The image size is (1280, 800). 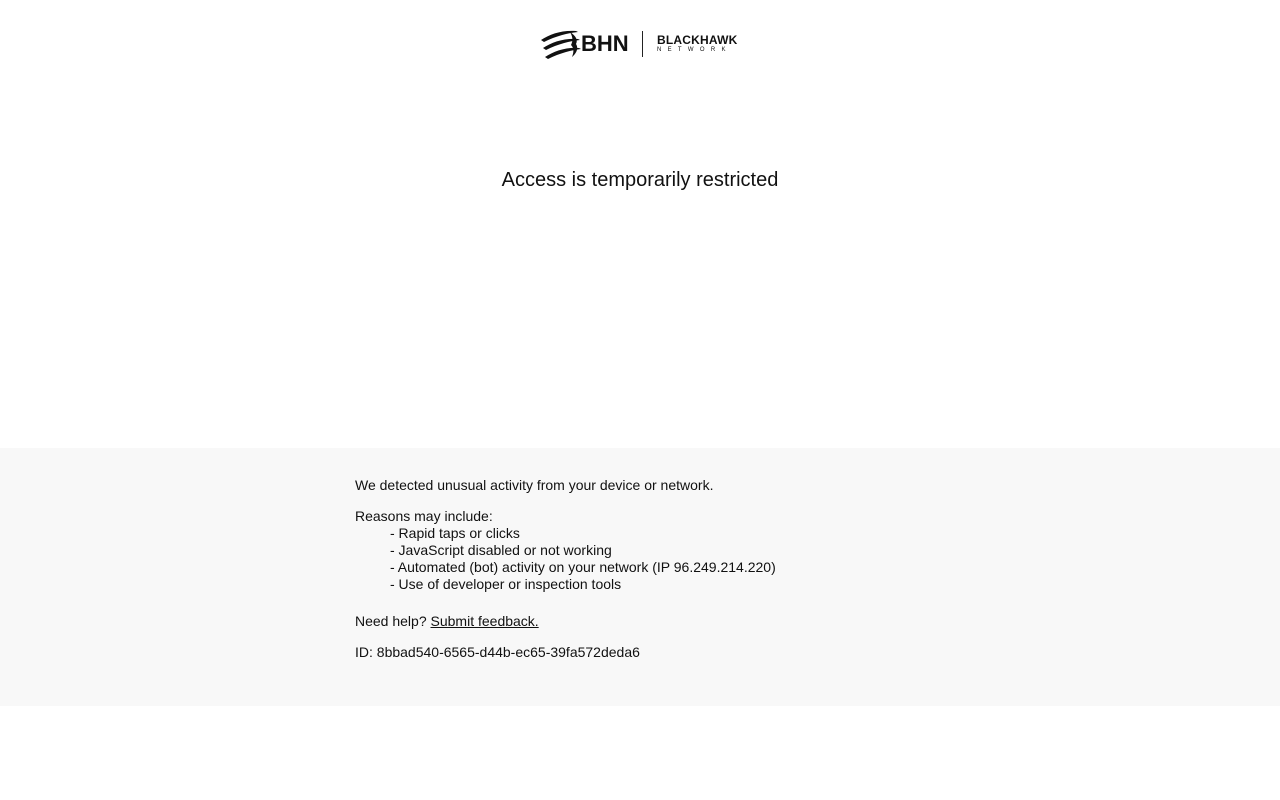 What do you see at coordinates (694, 50) in the screenshot?
I see `network-logo-text: NETWORK` at bounding box center [694, 50].